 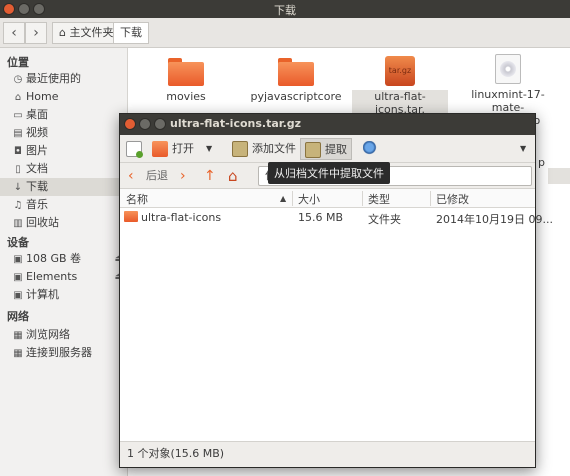 What do you see at coordinates (309, 199) in the screenshot?
I see `column-header-size: 大小` at bounding box center [309, 199].